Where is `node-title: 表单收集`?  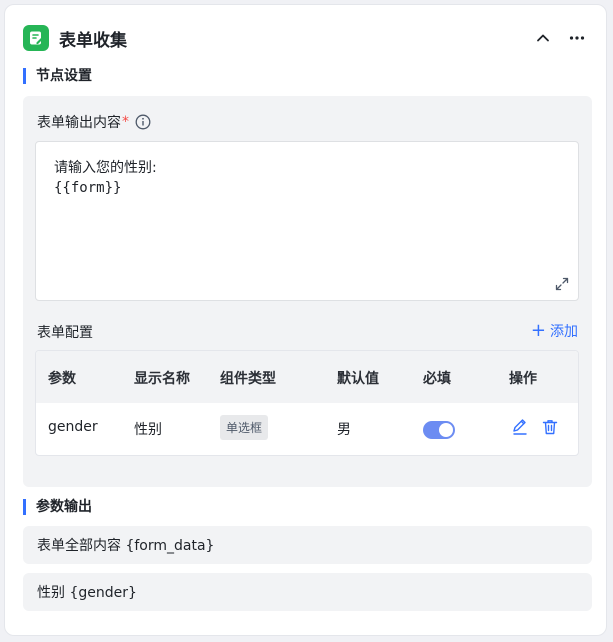 node-title: 表单收集 is located at coordinates (93, 40).